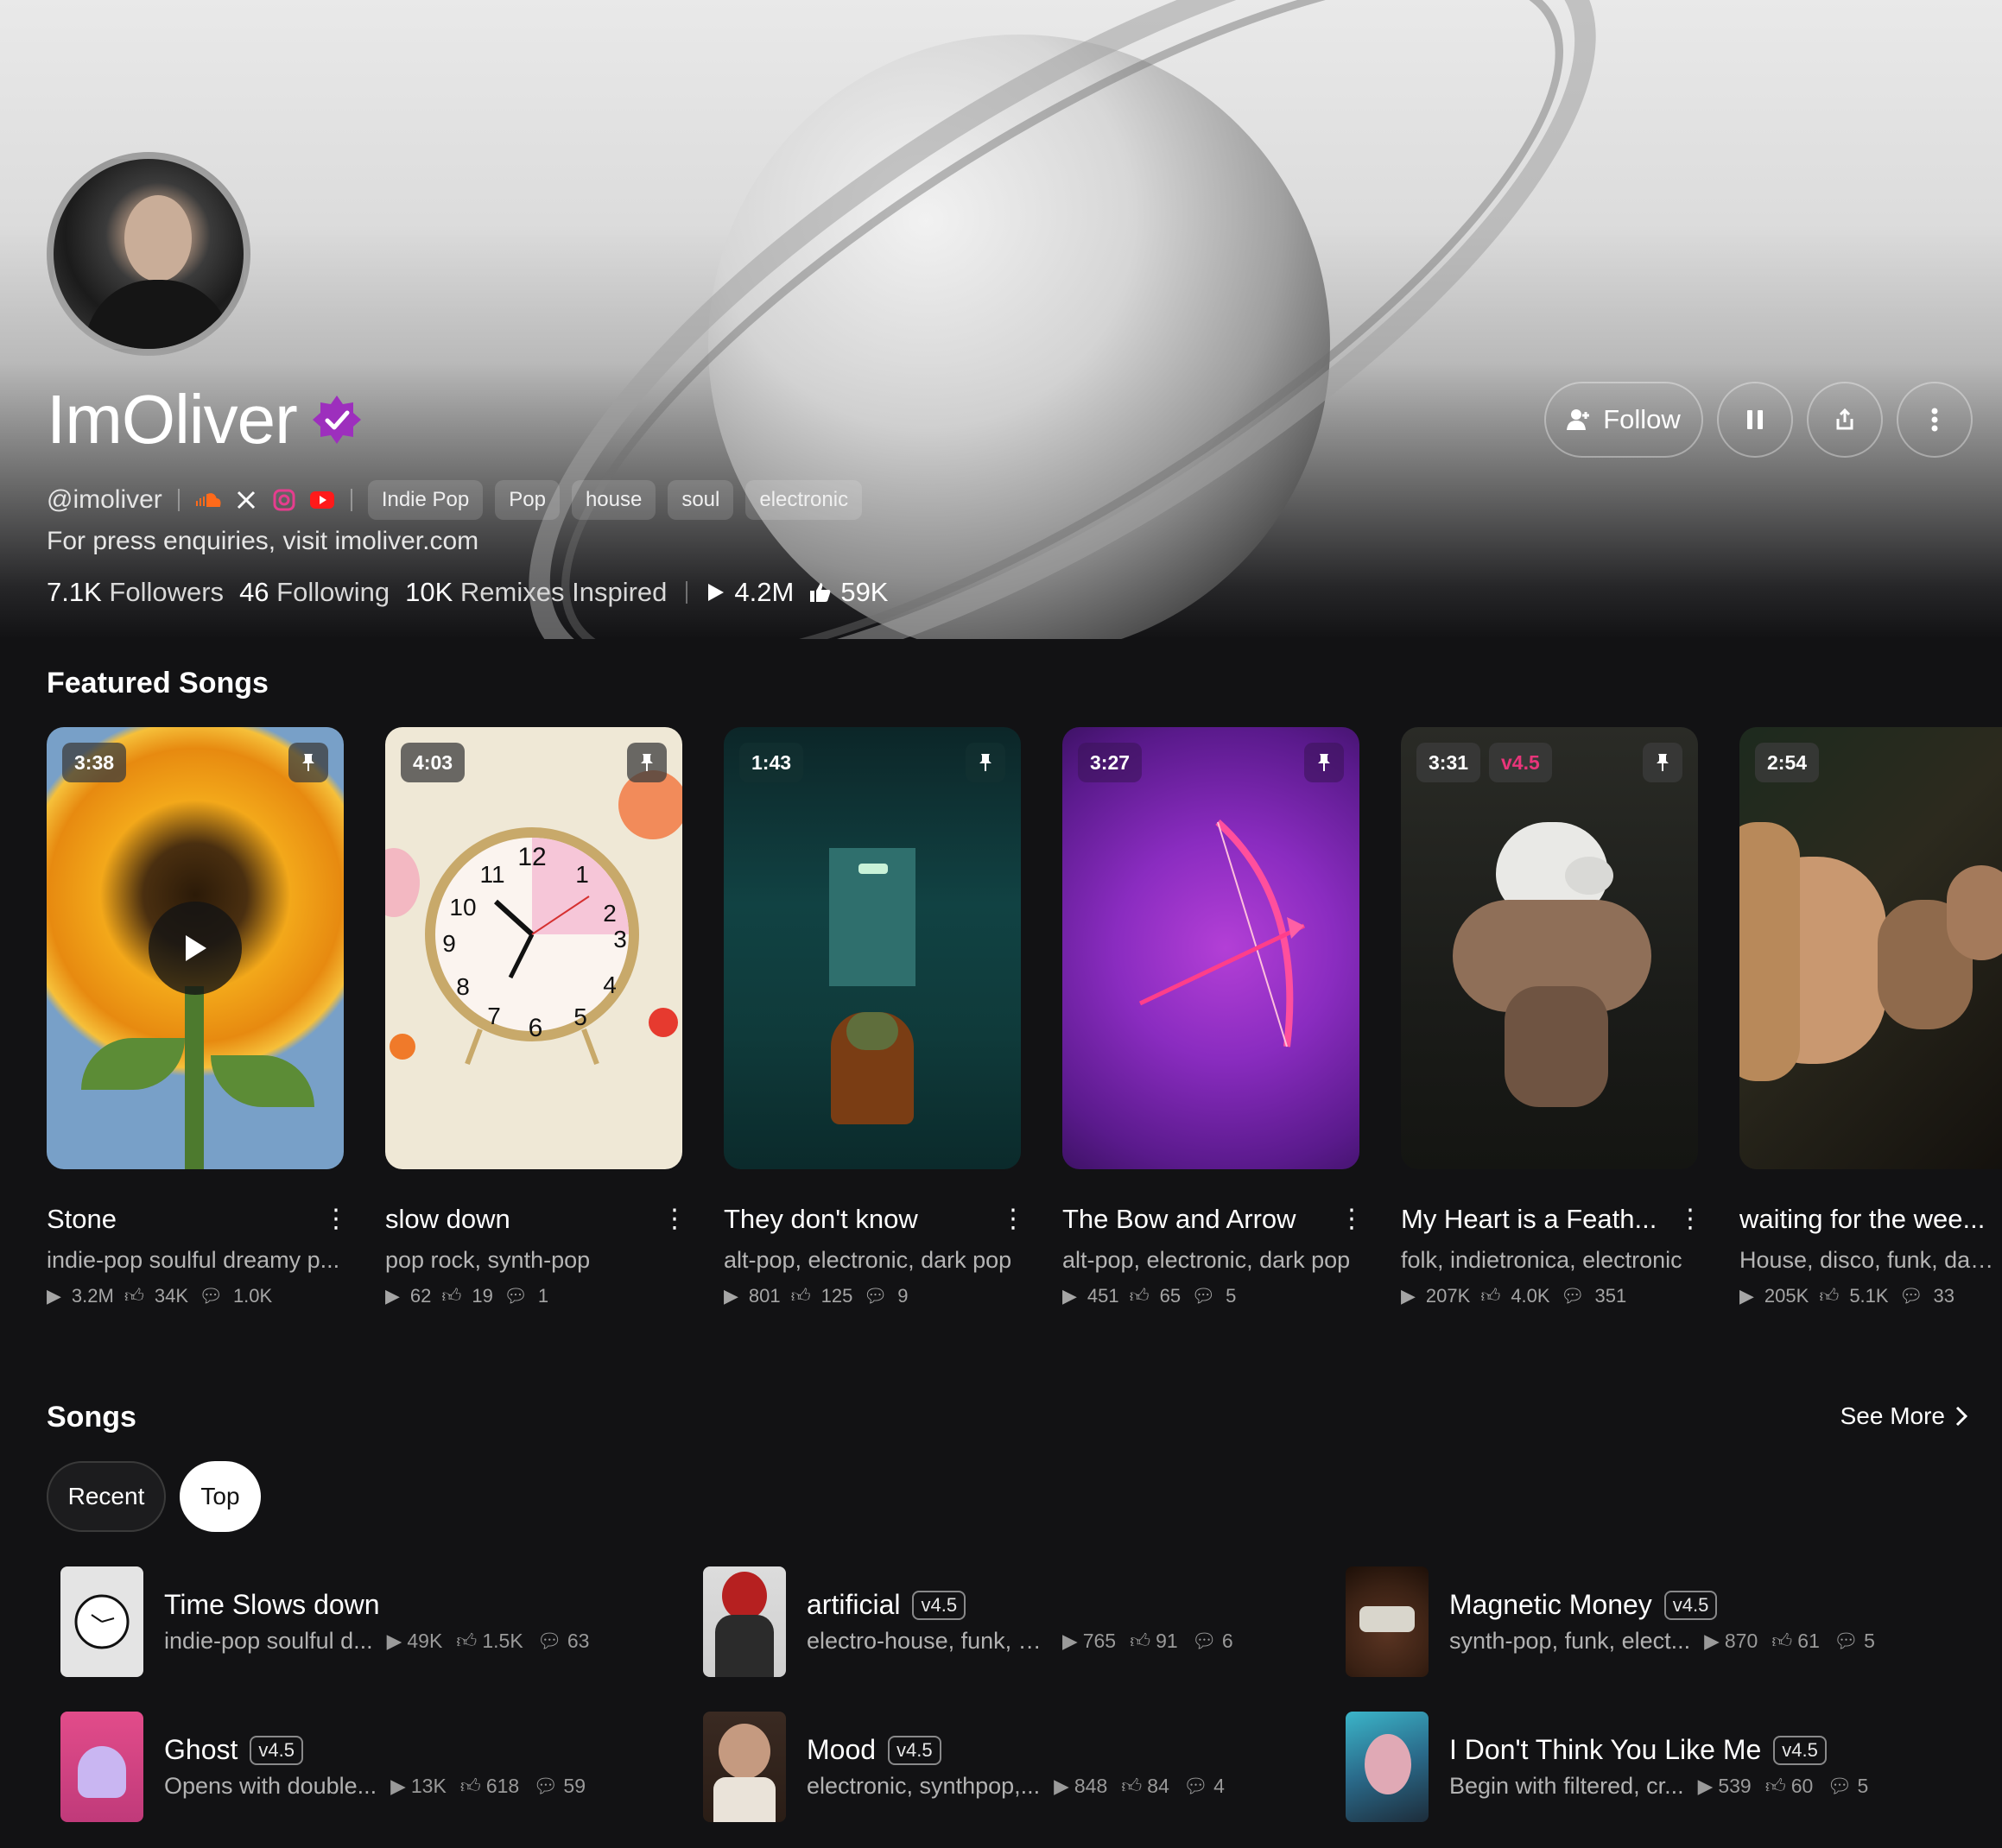  Describe the element at coordinates (687, 592) in the screenshot. I see `divider` at that location.